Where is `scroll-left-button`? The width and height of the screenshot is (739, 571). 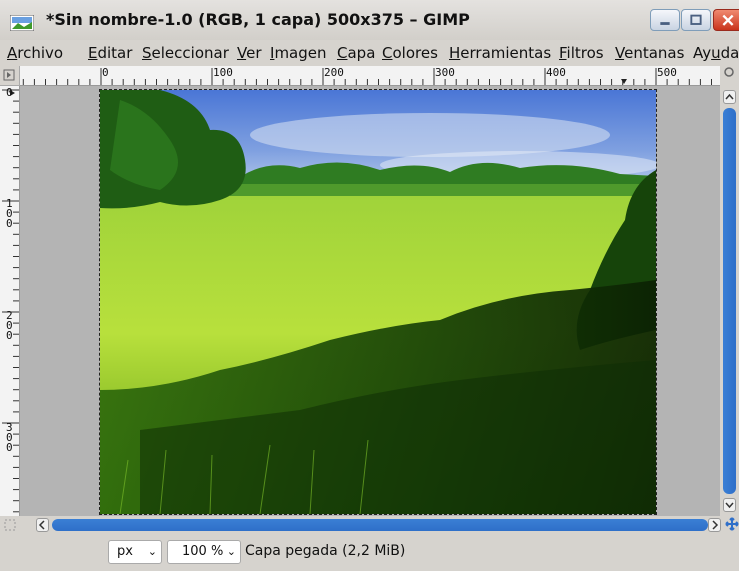
scroll-left-button is located at coordinates (42, 525).